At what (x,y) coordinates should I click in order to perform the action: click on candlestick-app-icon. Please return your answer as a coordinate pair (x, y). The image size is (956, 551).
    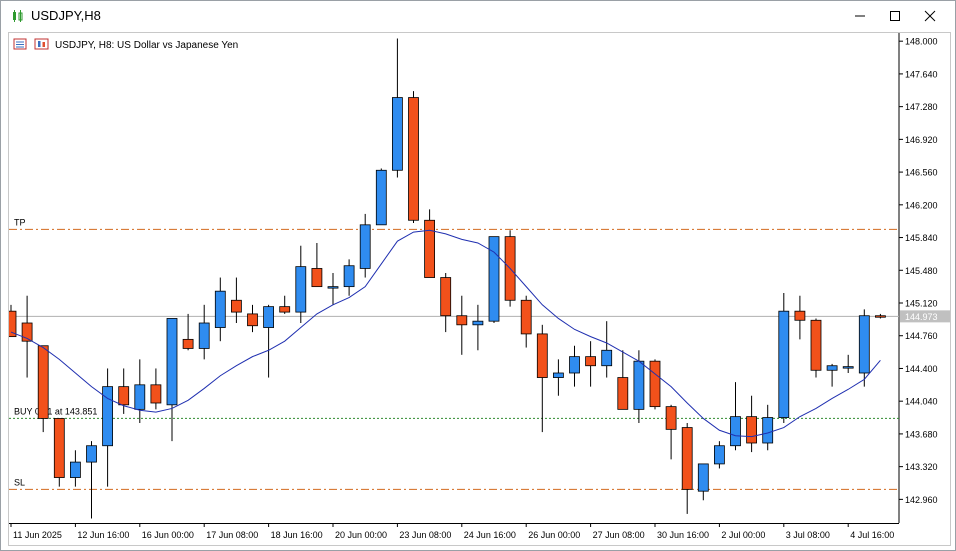
    Looking at the image, I should click on (18, 16).